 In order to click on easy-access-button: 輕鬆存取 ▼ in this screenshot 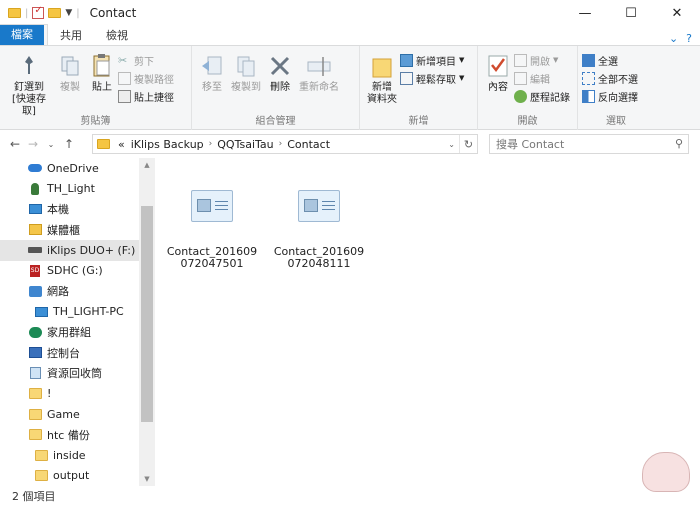, I will do `click(432, 78)`.